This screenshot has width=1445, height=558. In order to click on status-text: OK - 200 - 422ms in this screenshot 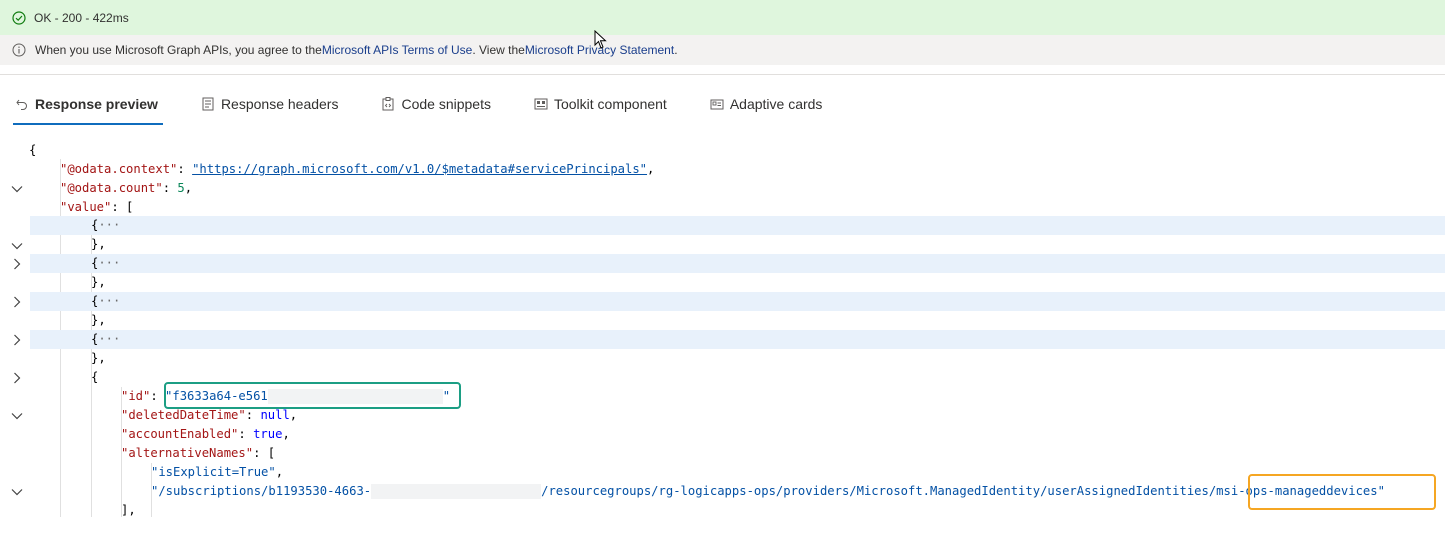, I will do `click(81, 17)`.